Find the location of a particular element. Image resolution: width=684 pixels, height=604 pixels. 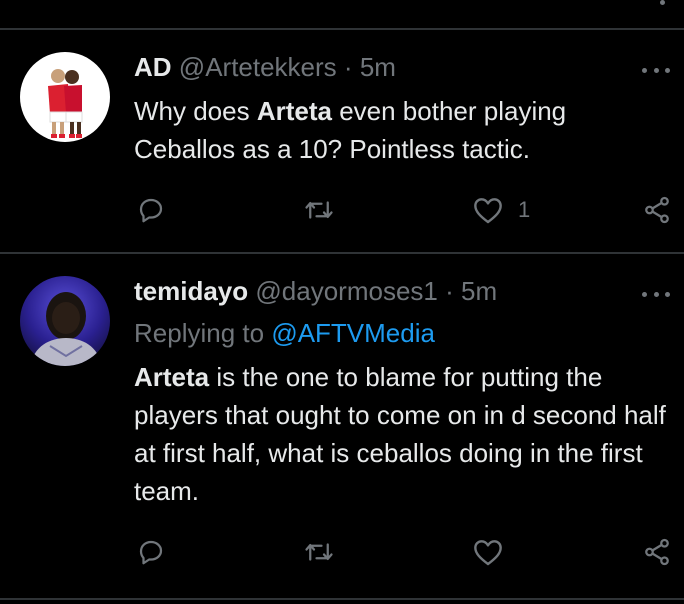

mention-link: @AFTVMedia is located at coordinates (353, 333).